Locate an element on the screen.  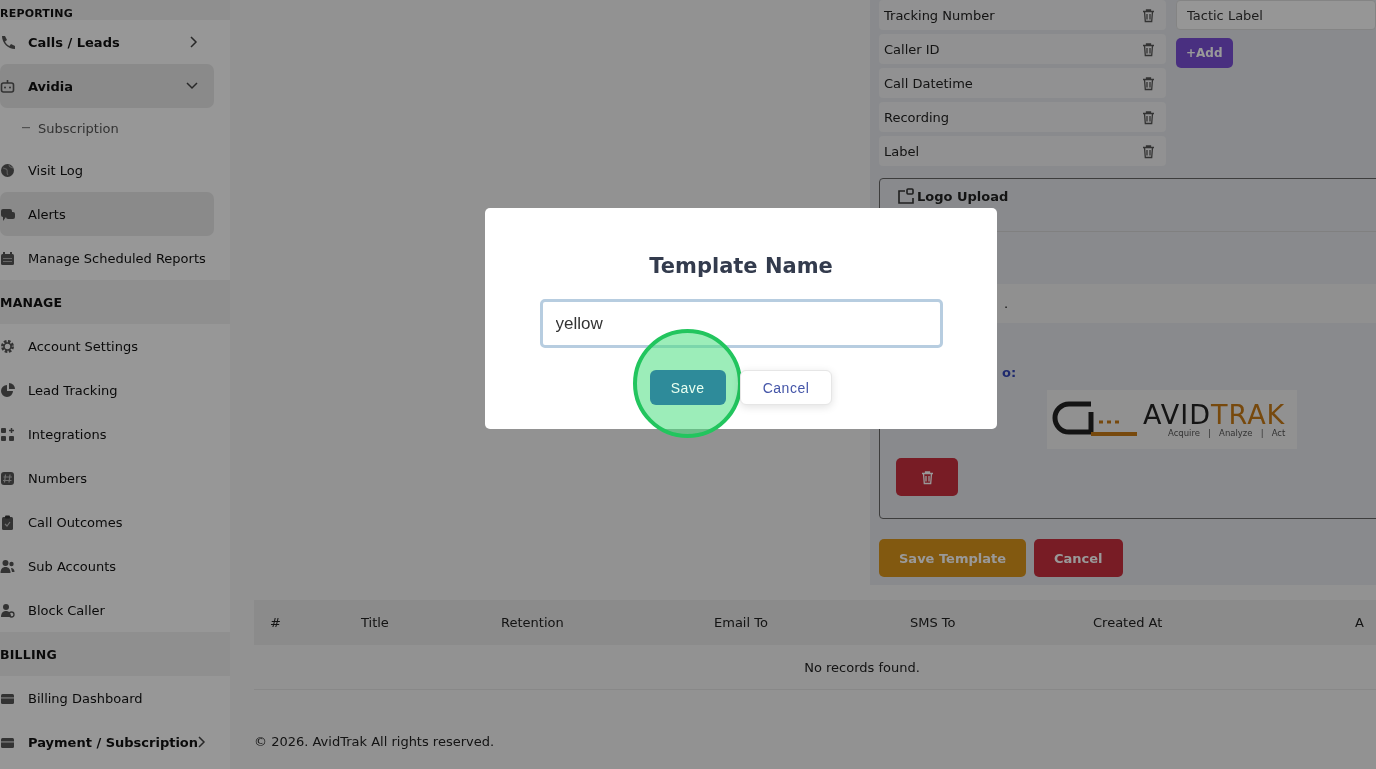
dialog-title: Template Name is located at coordinates (741, 266).